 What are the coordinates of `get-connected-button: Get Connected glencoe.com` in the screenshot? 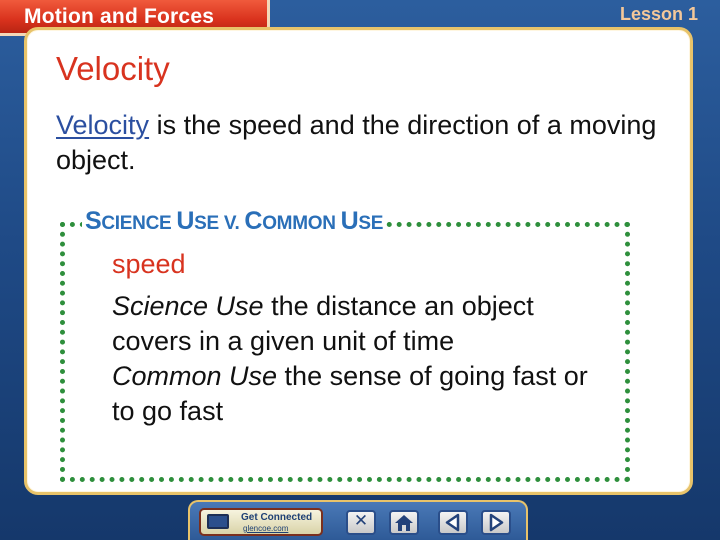 It's located at (261, 522).